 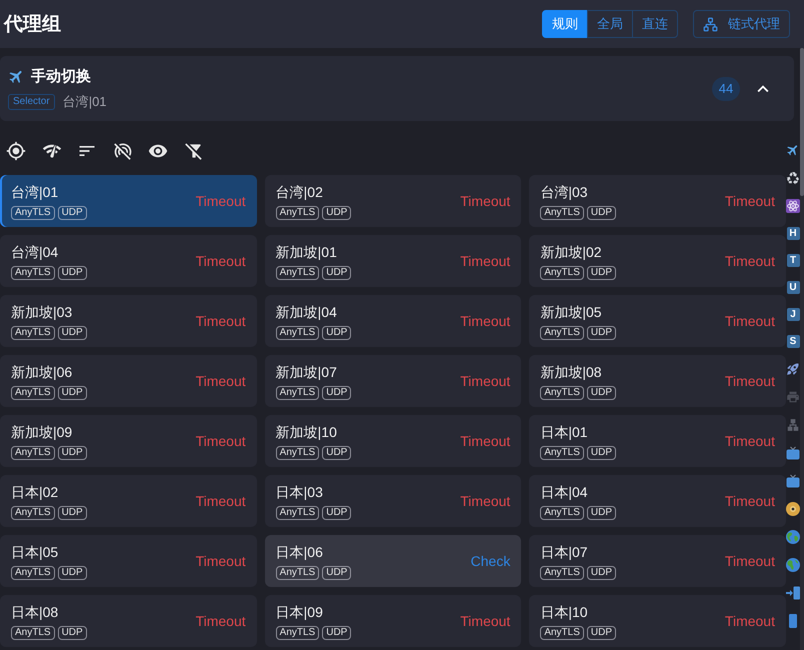 What do you see at coordinates (393, 261) in the screenshot?
I see `proxy-card: 新加坡|01 AnyTLS UDP Timeout` at bounding box center [393, 261].